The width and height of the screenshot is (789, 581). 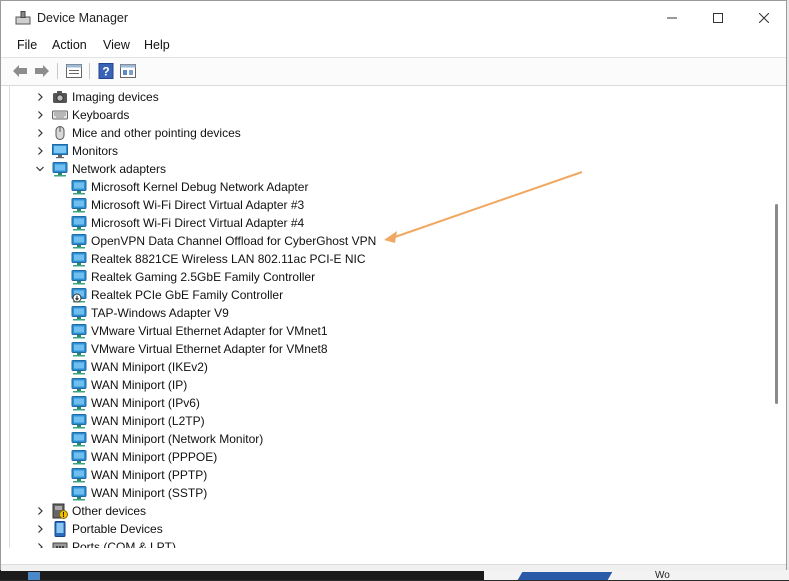 What do you see at coordinates (390, 115) in the screenshot?
I see `tree-category-keyboards: Keyboards` at bounding box center [390, 115].